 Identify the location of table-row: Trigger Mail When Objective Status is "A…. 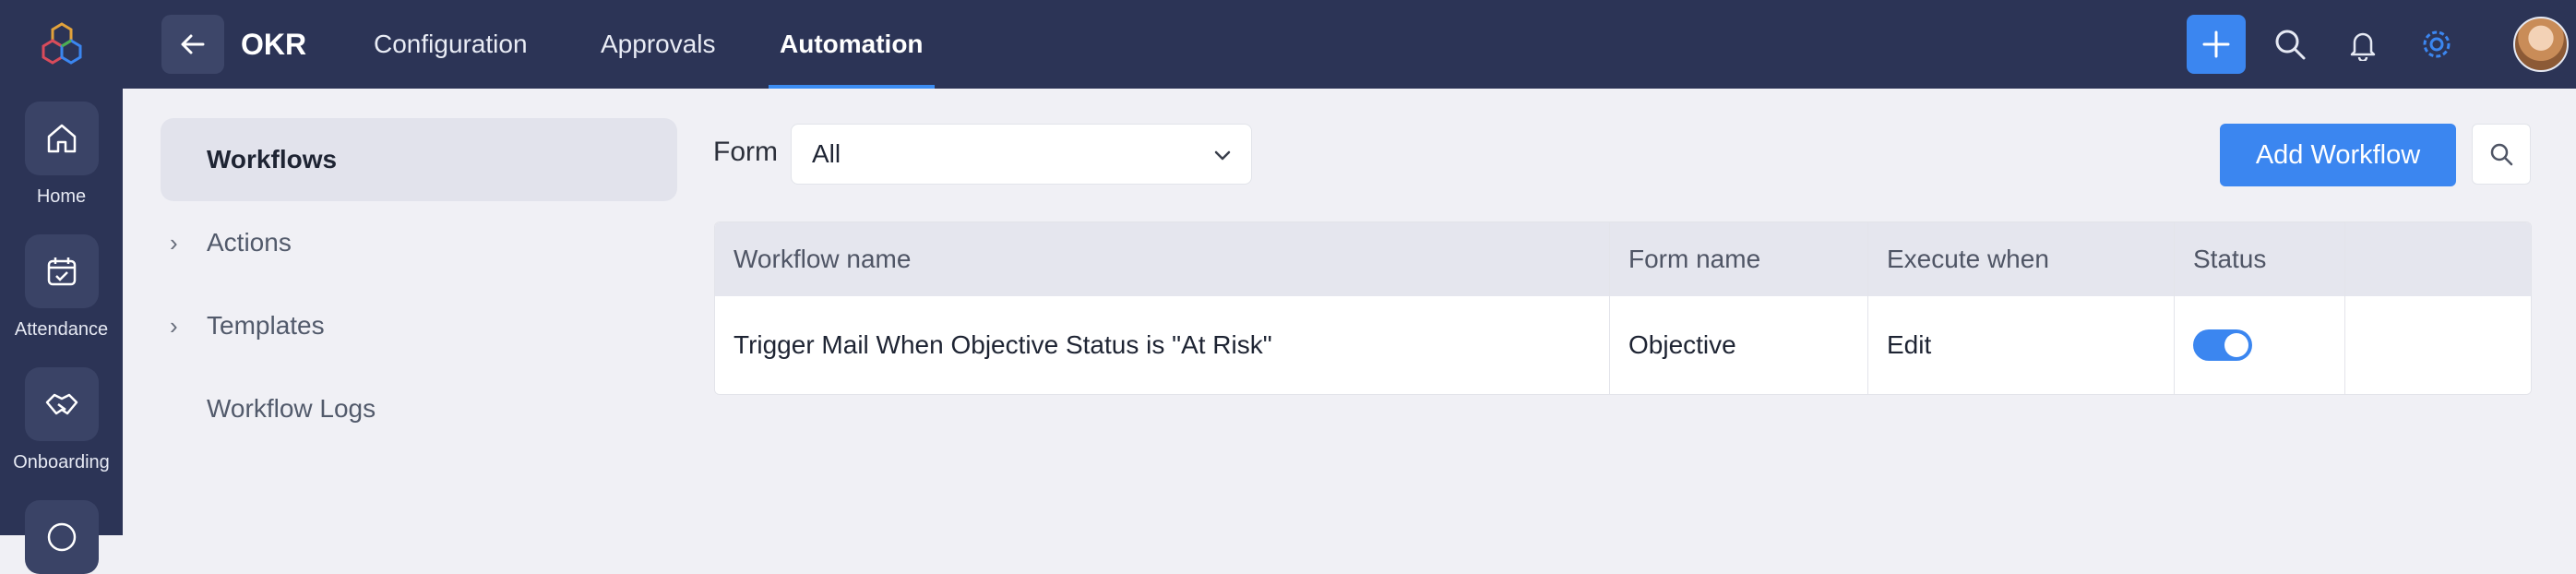
(1623, 345).